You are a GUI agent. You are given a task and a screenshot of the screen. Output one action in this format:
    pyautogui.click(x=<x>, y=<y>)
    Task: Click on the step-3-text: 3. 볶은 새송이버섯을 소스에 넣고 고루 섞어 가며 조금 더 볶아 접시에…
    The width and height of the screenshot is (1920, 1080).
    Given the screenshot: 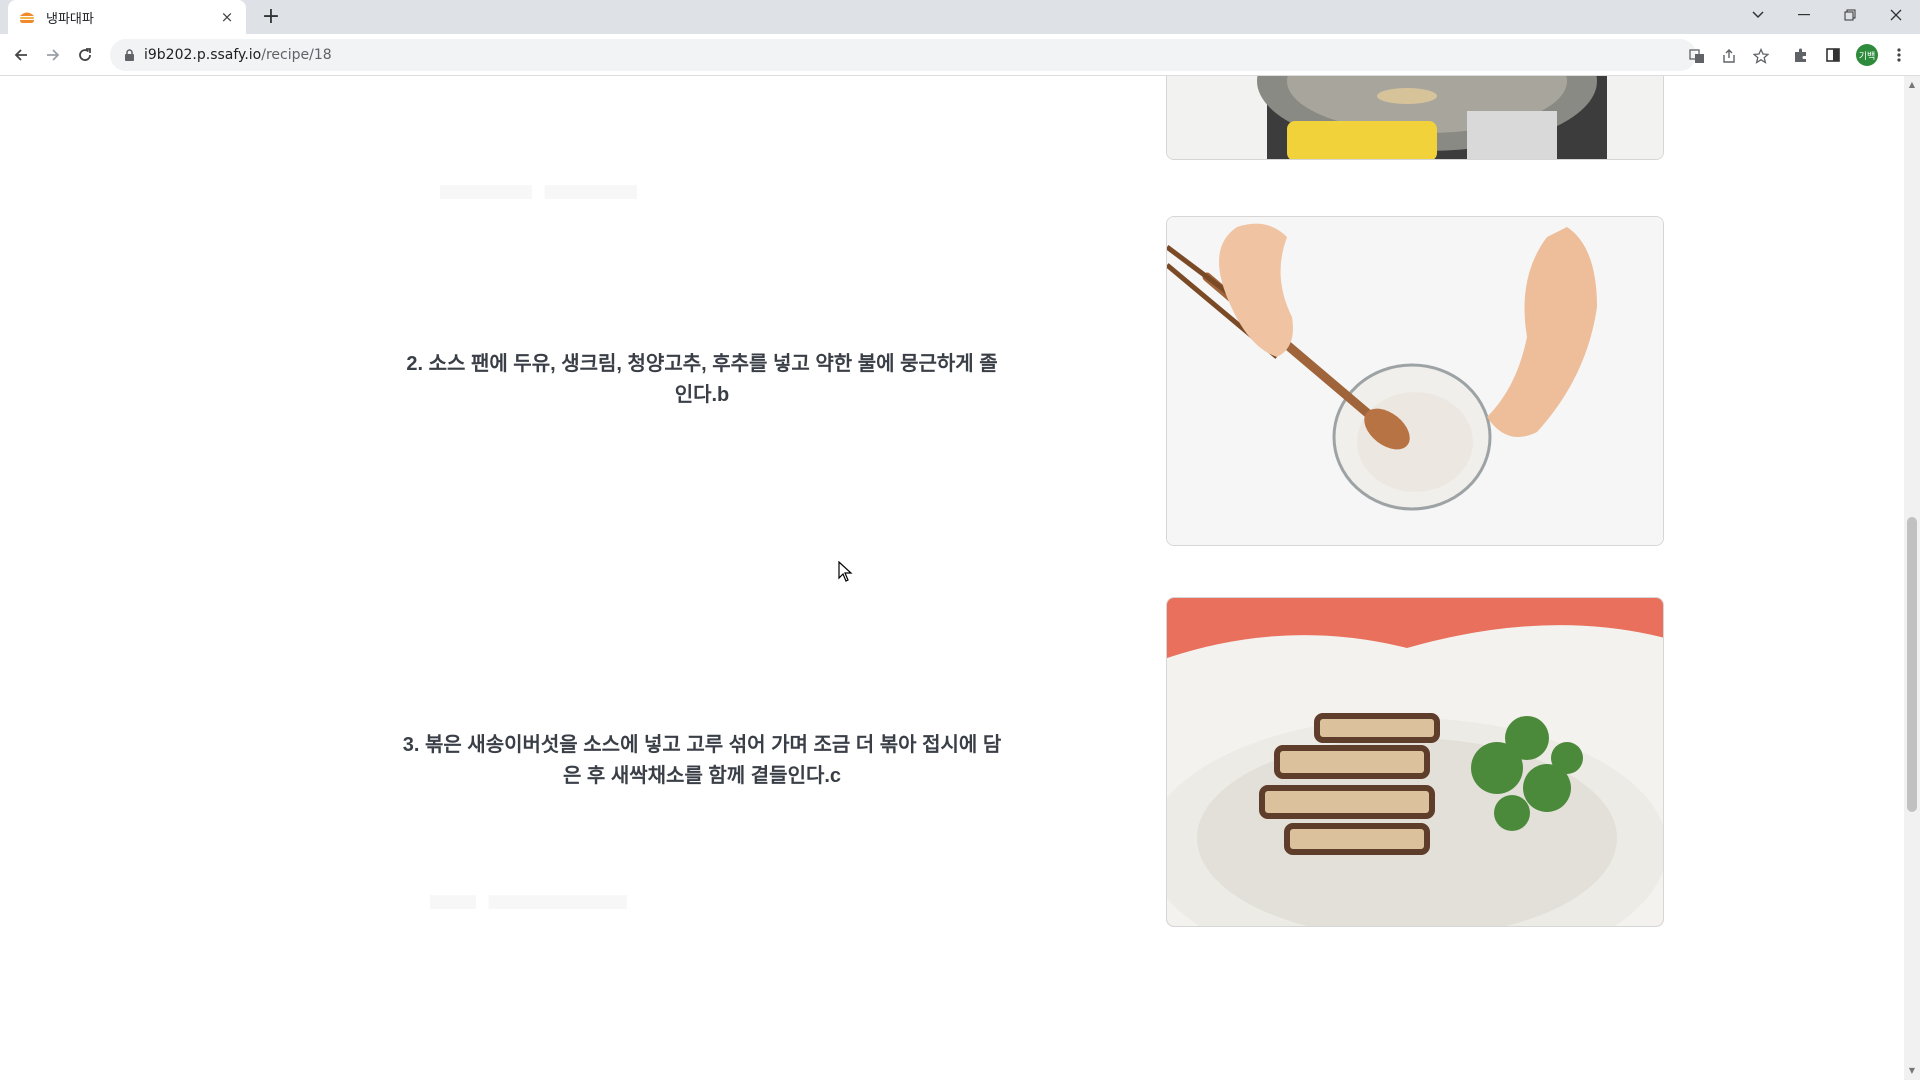 What is the action you would take?
    pyautogui.click(x=702, y=760)
    